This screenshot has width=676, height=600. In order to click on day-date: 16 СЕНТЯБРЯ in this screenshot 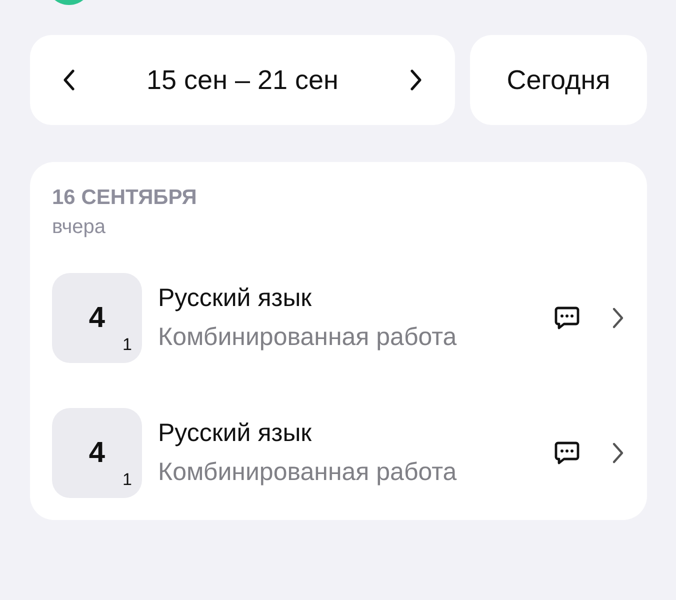, I will do `click(125, 198)`.